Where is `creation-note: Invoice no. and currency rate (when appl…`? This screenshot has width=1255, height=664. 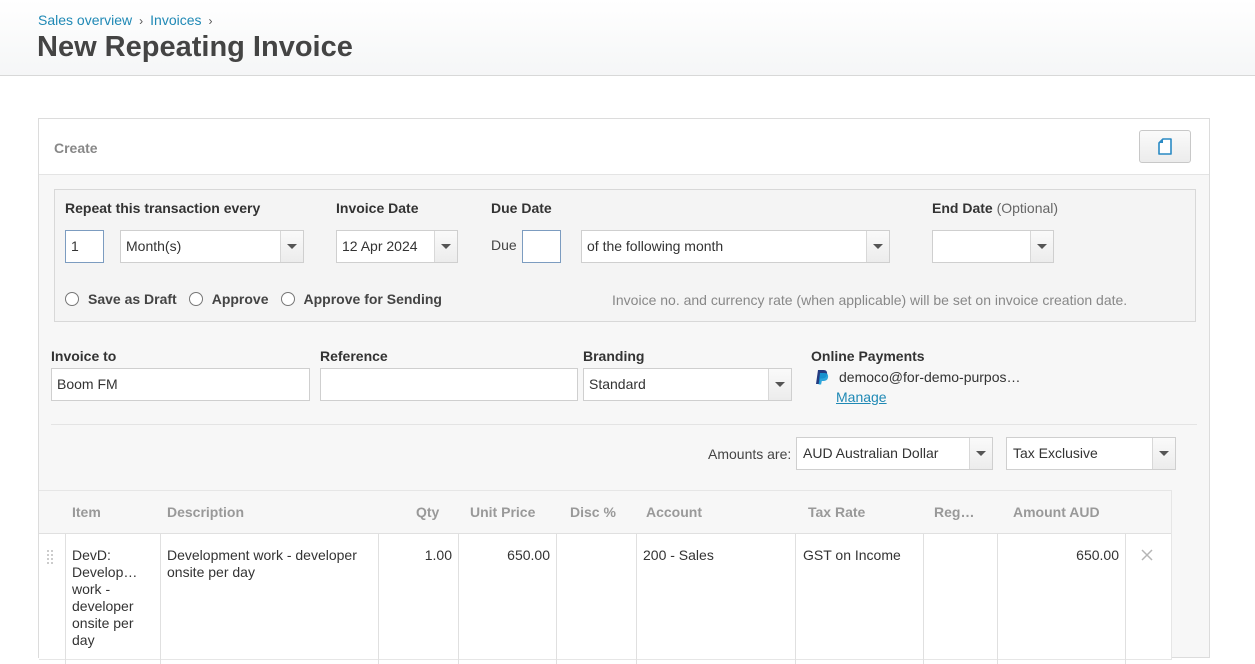
creation-note: Invoice no. and currency rate (when appl… is located at coordinates (870, 300).